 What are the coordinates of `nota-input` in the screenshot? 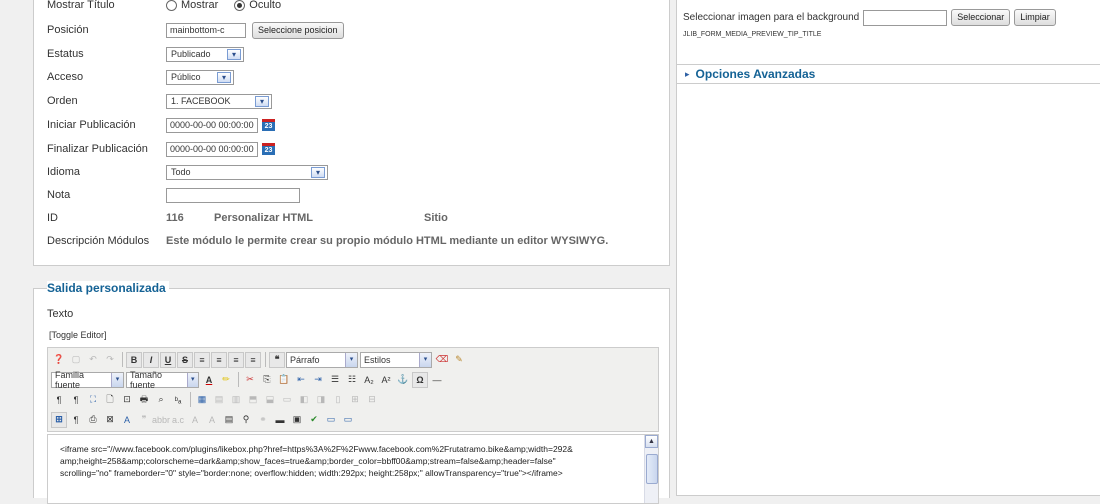 It's located at (233, 195).